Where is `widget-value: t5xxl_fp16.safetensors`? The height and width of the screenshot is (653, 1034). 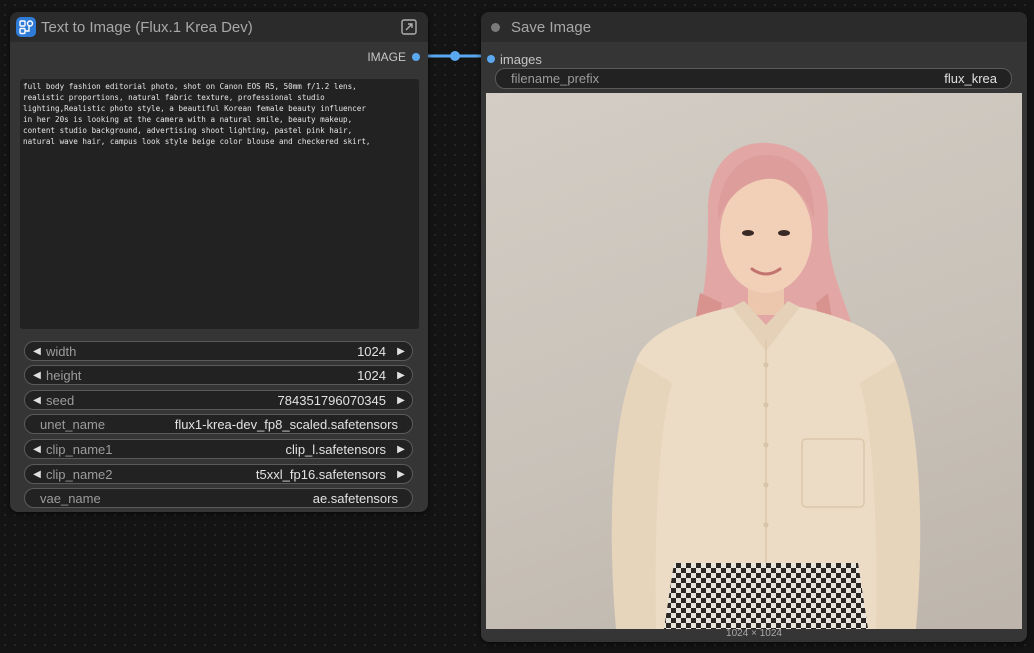
widget-value: t5xxl_fp16.safetensors is located at coordinates (320, 474).